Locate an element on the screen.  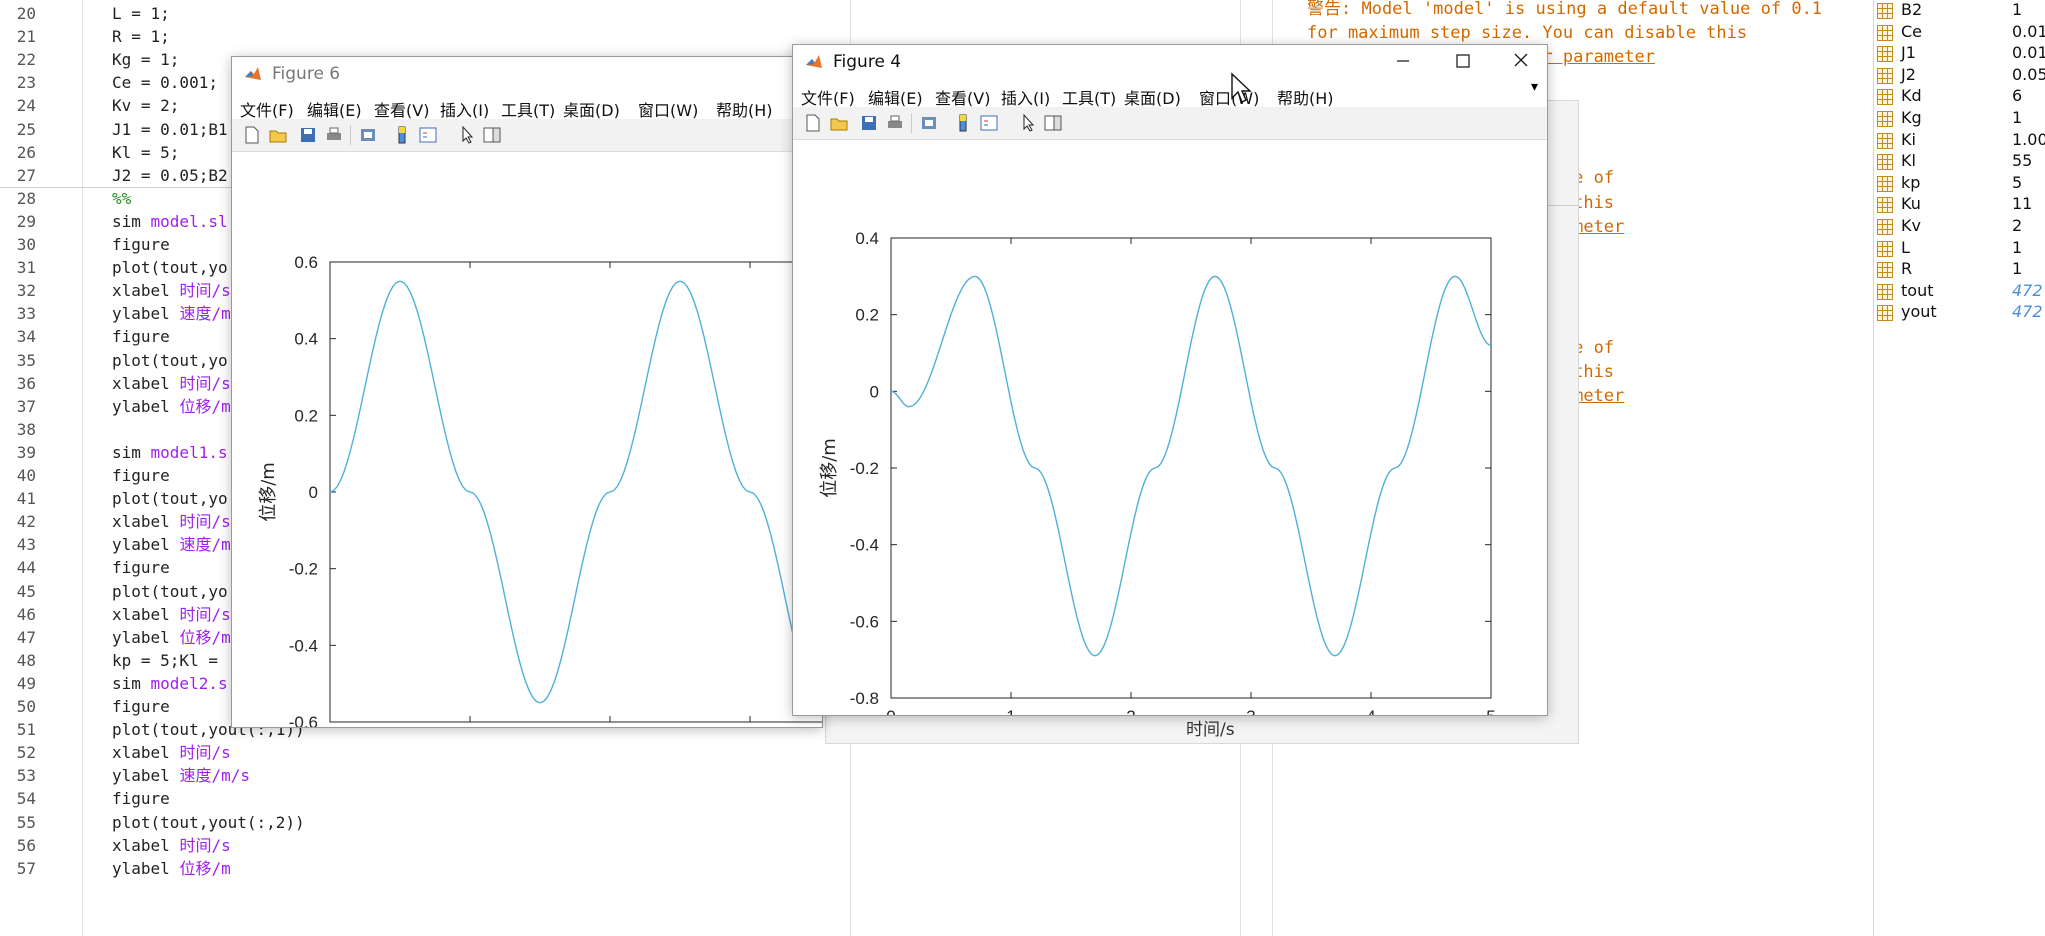
line-number: 49 is located at coordinates (26, 683).